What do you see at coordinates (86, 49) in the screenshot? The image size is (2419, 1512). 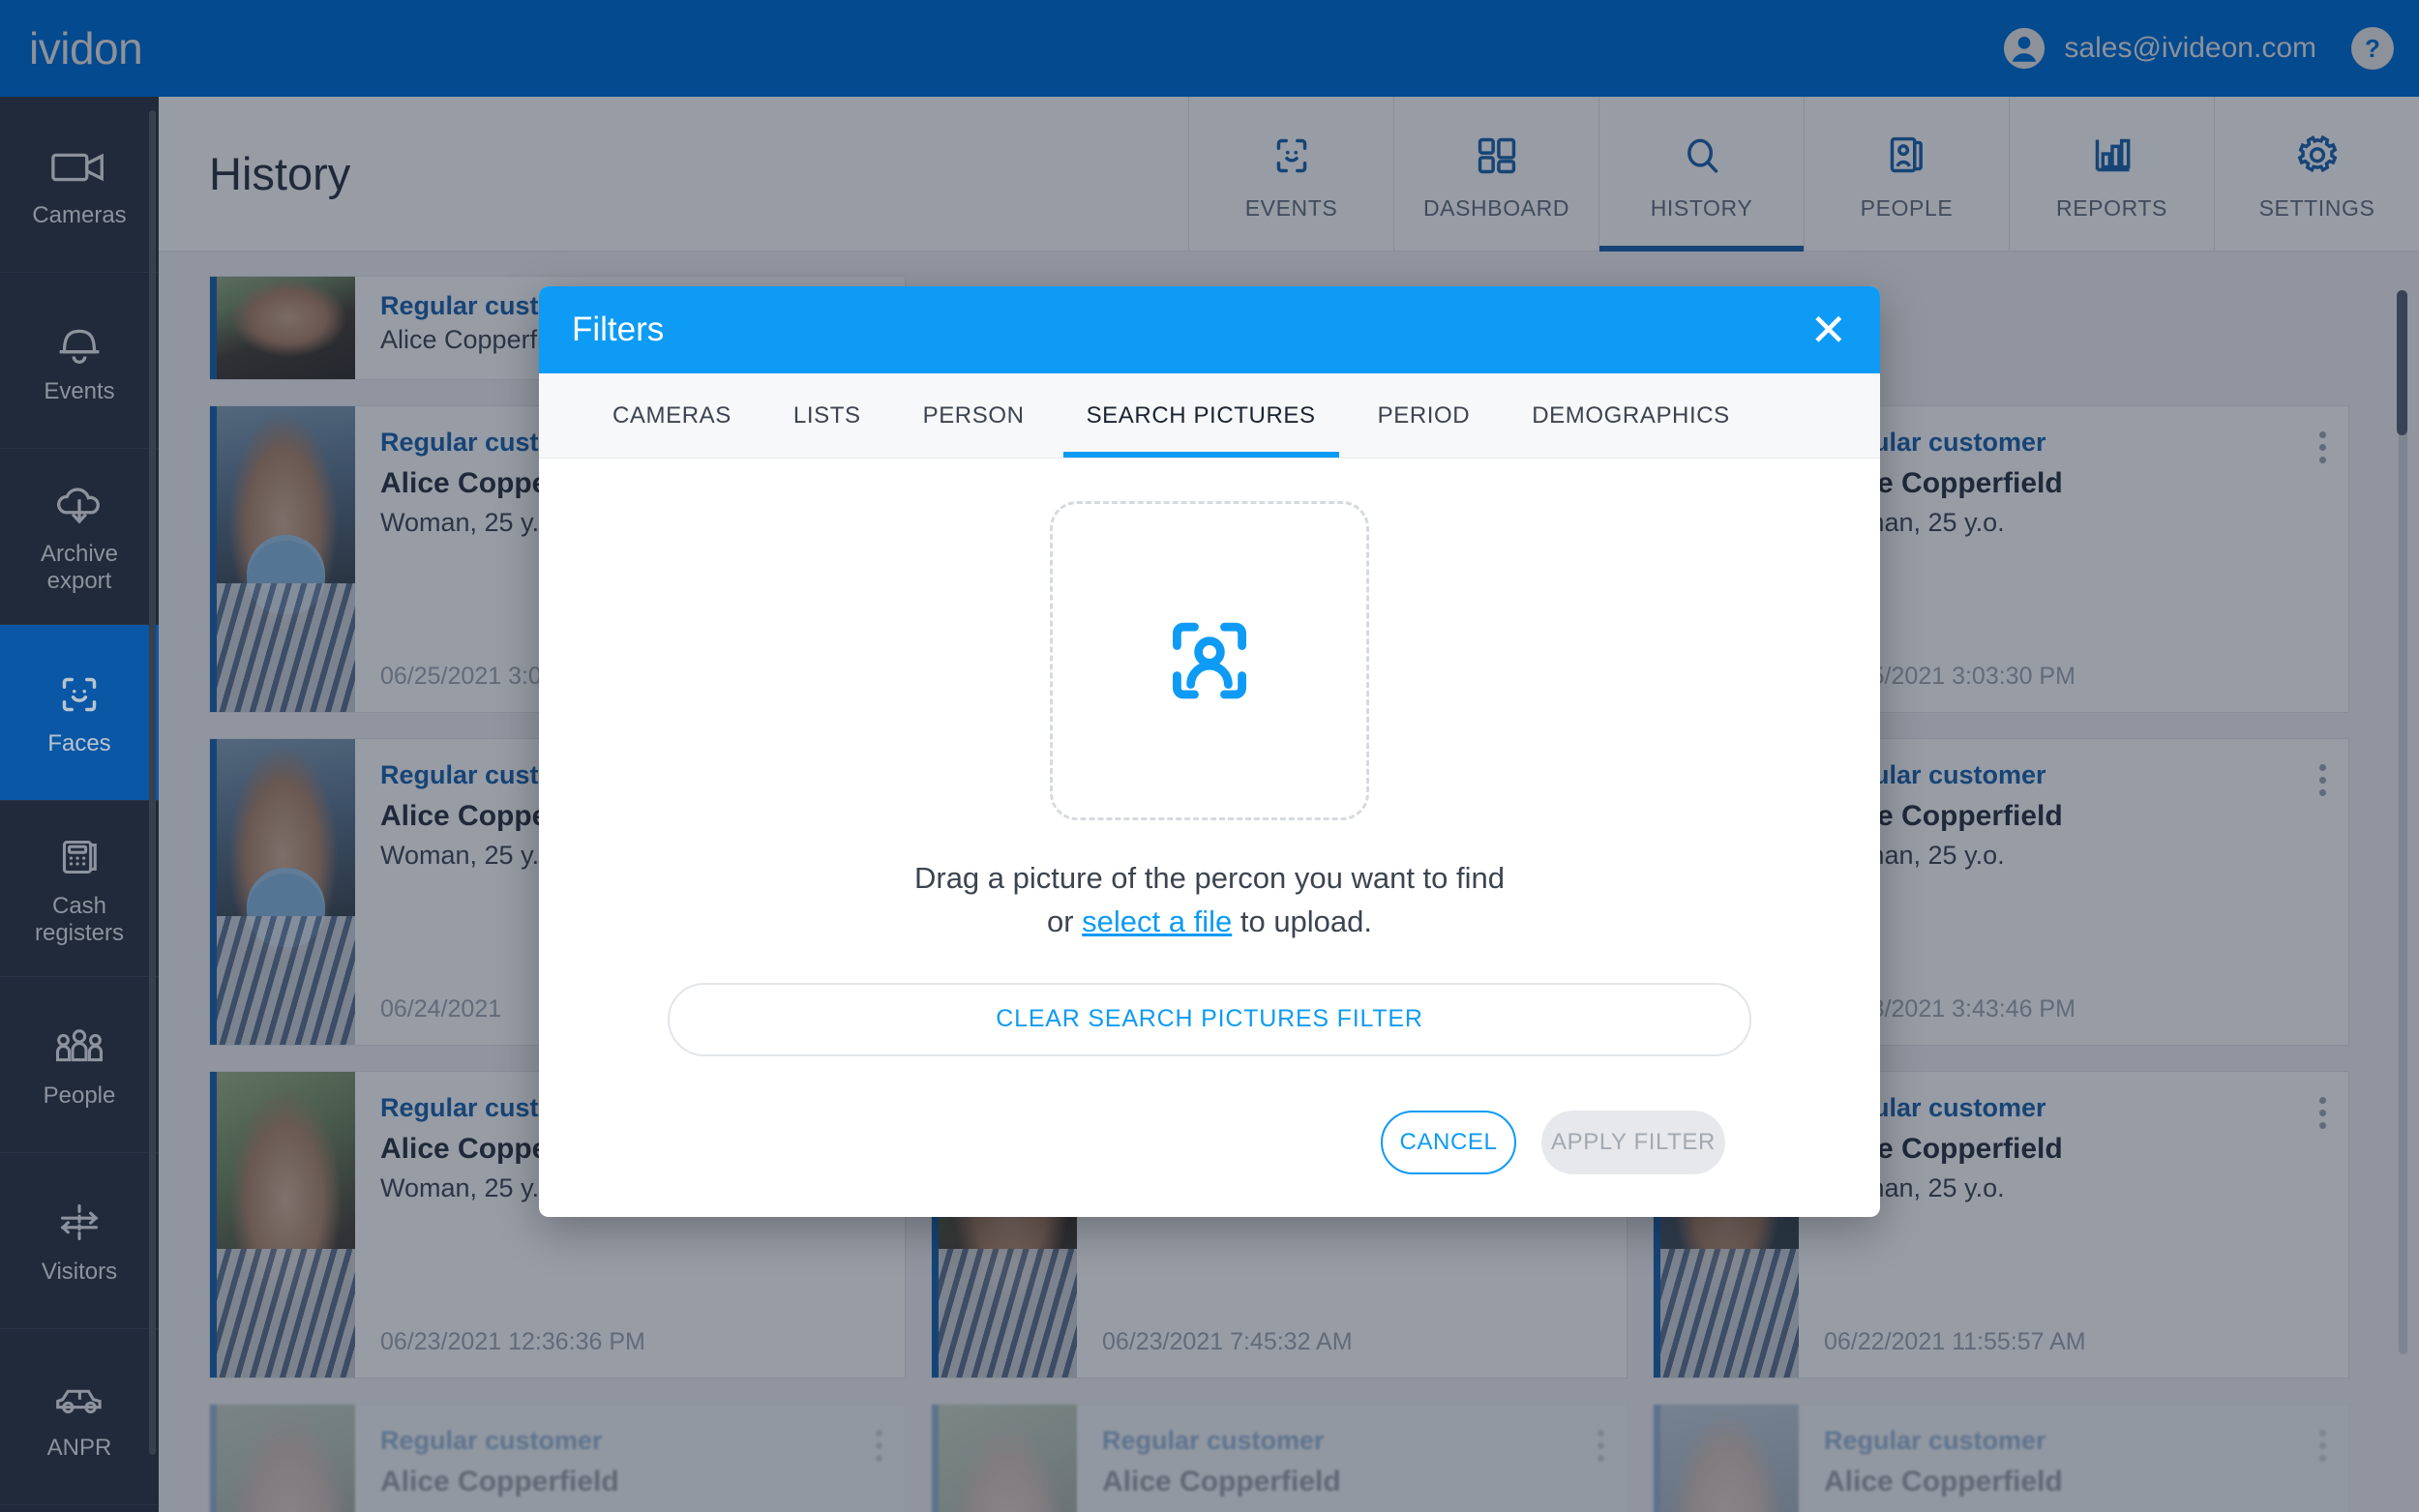 I see `brand-text: ividon` at bounding box center [86, 49].